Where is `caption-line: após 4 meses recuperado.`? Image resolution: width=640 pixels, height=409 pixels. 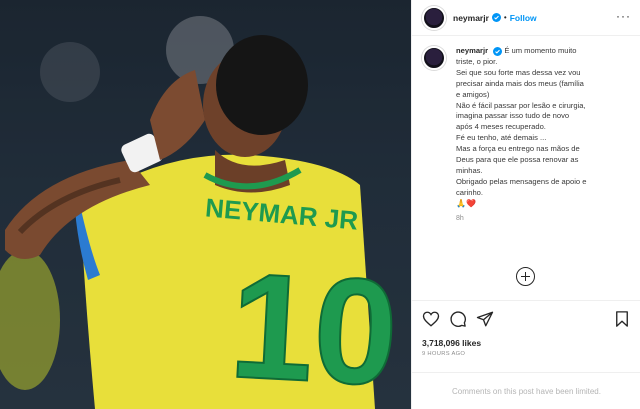 caption-line: após 4 meses recuperado. is located at coordinates (501, 127).